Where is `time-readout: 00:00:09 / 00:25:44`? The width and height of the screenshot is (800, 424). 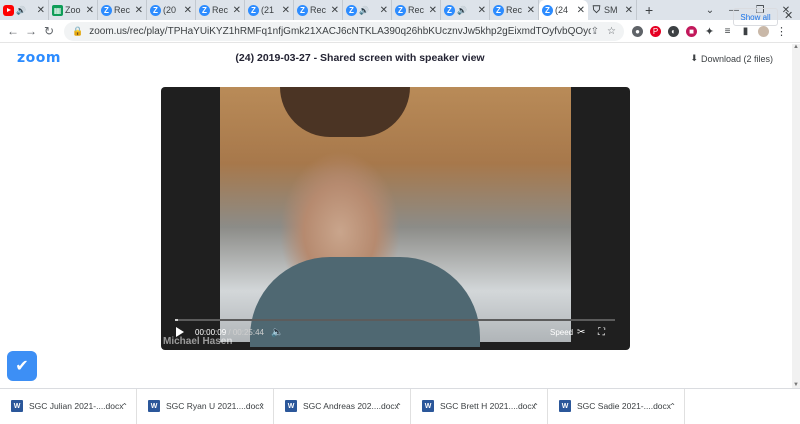
time-readout: 00:00:09 / 00:25:44 is located at coordinates (229, 332).